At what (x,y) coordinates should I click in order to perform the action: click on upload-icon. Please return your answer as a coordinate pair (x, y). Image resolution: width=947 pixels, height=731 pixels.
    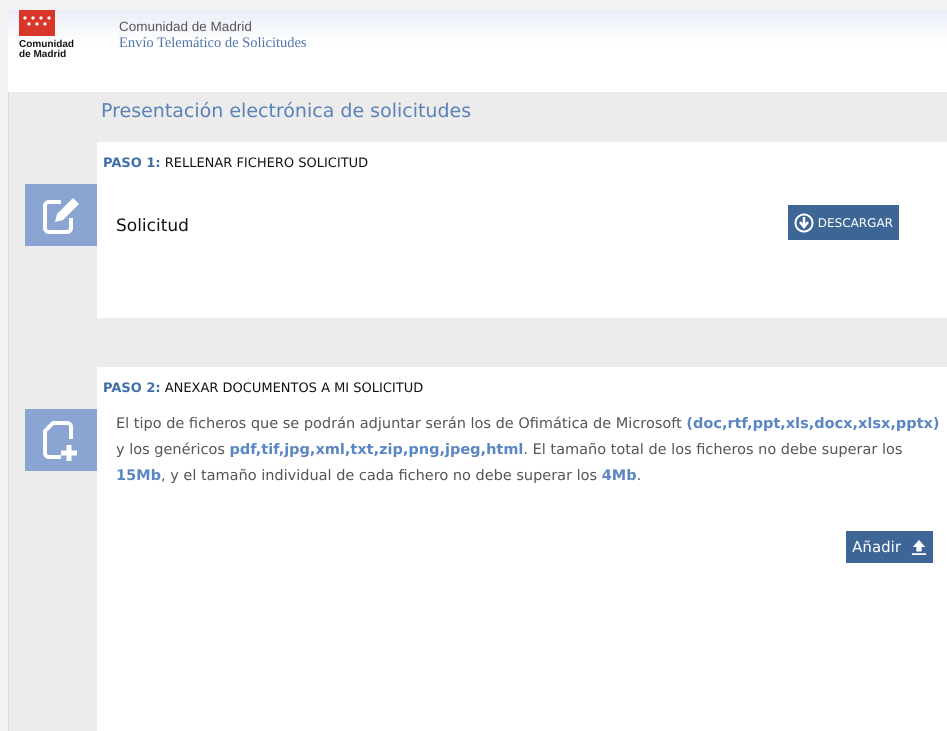
    Looking at the image, I should click on (919, 547).